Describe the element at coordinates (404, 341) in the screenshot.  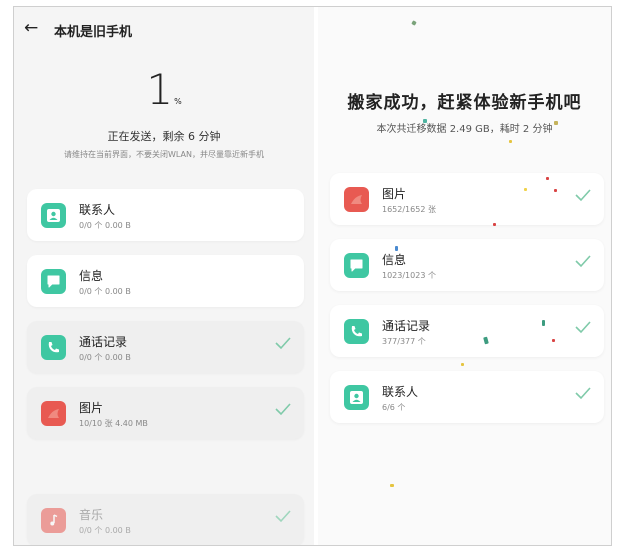
I see `item-count: 377/377 个` at that location.